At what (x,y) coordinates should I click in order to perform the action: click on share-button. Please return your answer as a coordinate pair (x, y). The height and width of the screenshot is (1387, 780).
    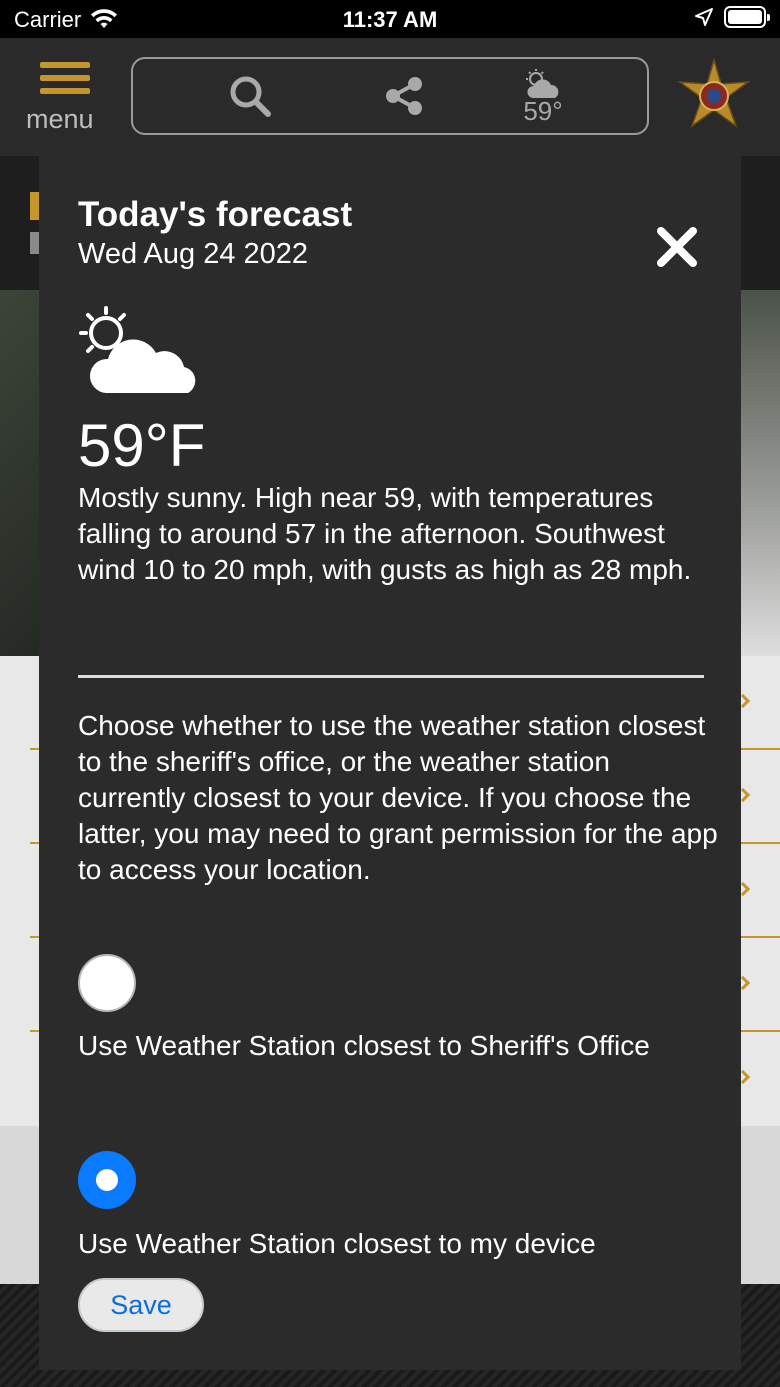
    Looking at the image, I should click on (404, 96).